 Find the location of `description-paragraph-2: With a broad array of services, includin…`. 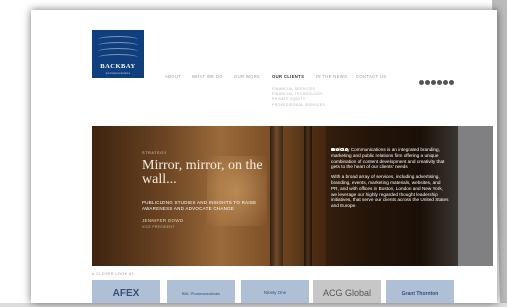

description-paragraph-2: With a broad array of services, includin… is located at coordinates (390, 191).